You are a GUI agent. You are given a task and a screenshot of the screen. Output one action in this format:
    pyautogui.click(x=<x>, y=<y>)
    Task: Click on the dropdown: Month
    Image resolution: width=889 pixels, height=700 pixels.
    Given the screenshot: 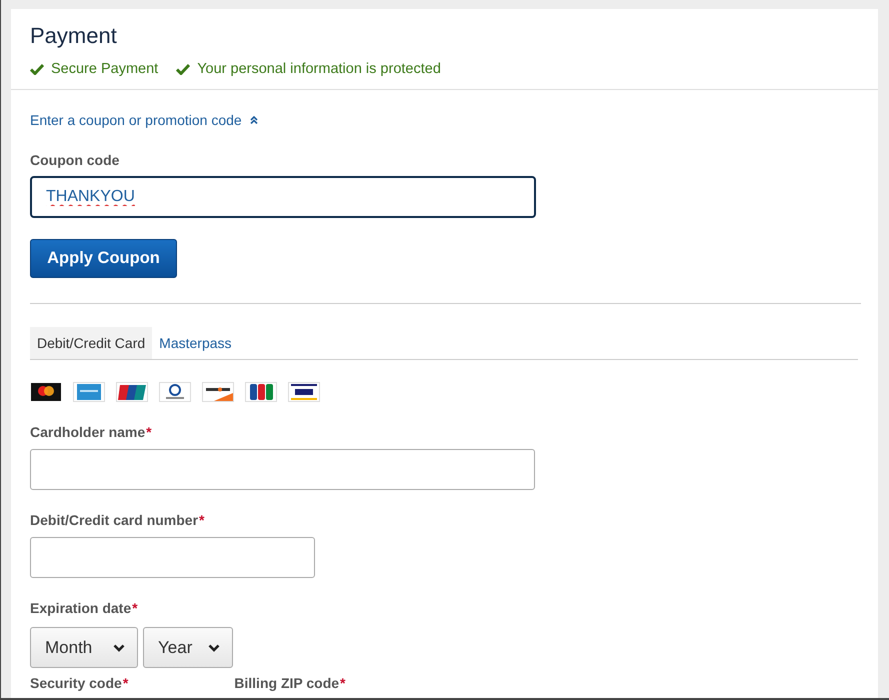 What is the action you would take?
    pyautogui.click(x=84, y=647)
    